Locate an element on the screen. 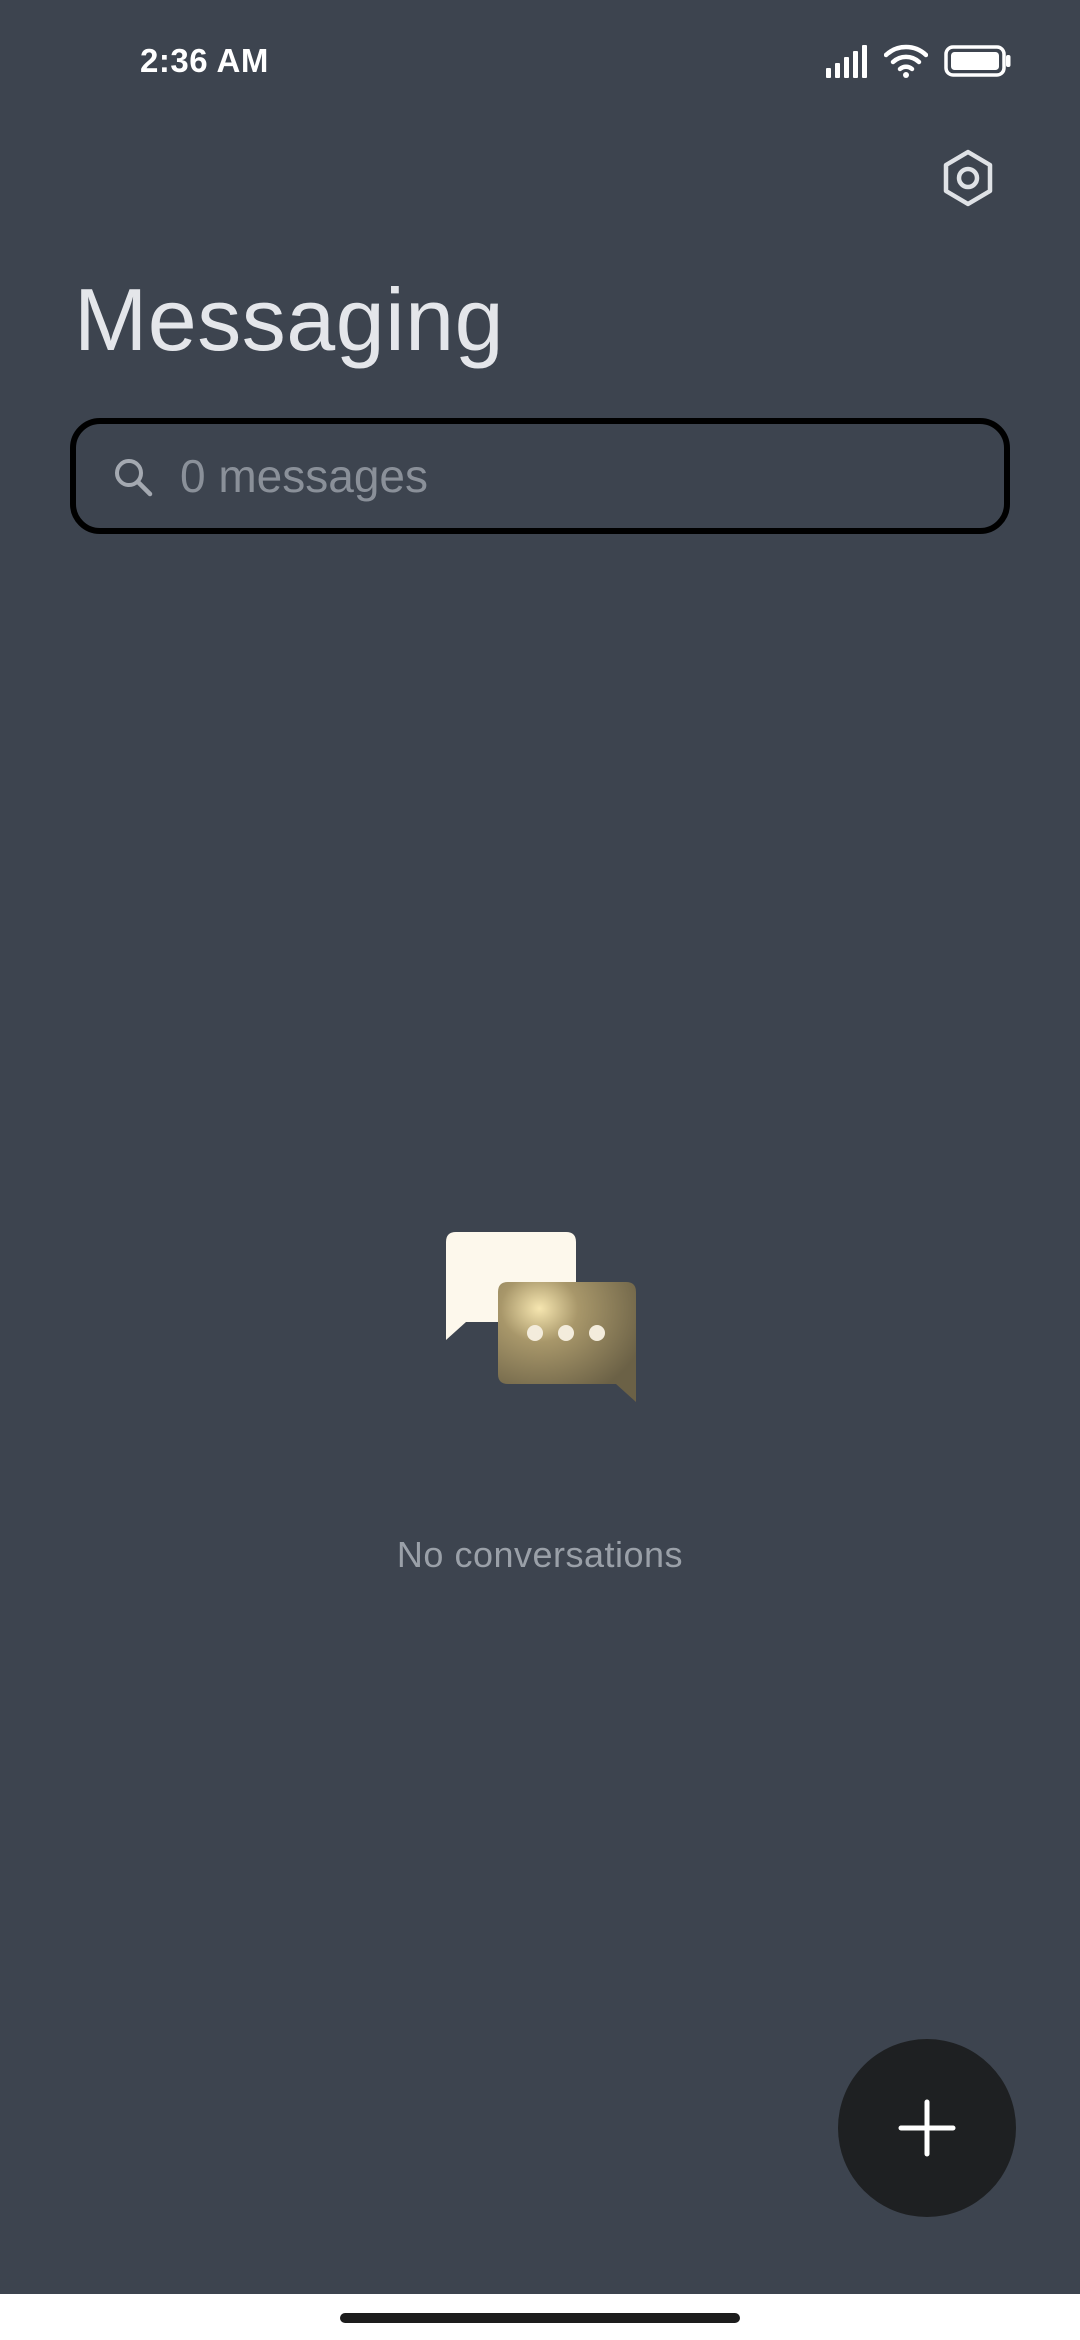 This screenshot has width=1080, height=2340. page-title: Messaging is located at coordinates (289, 319).